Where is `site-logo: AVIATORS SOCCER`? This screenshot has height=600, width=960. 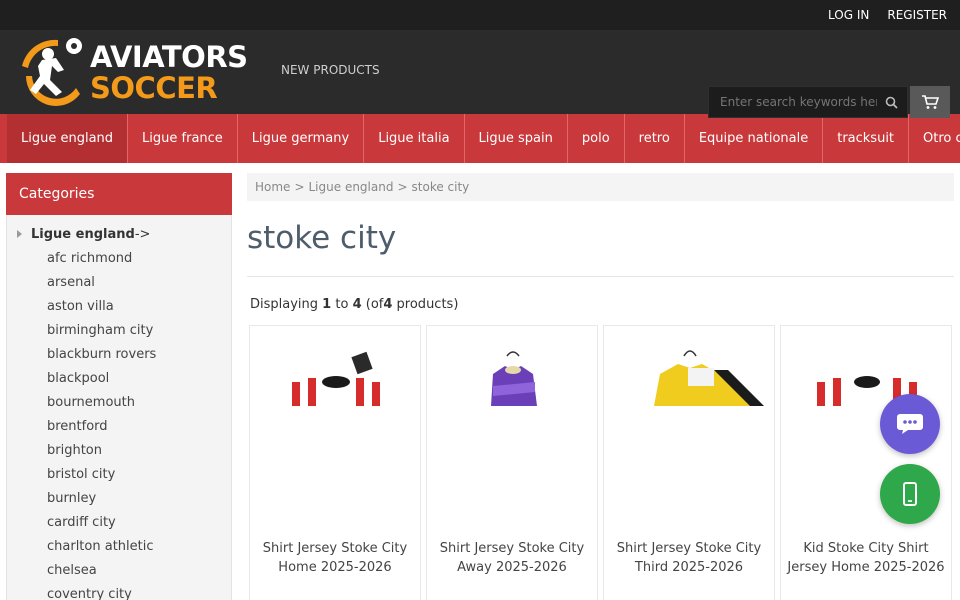
site-logo: AVIATORS SOCCER is located at coordinates (138, 72).